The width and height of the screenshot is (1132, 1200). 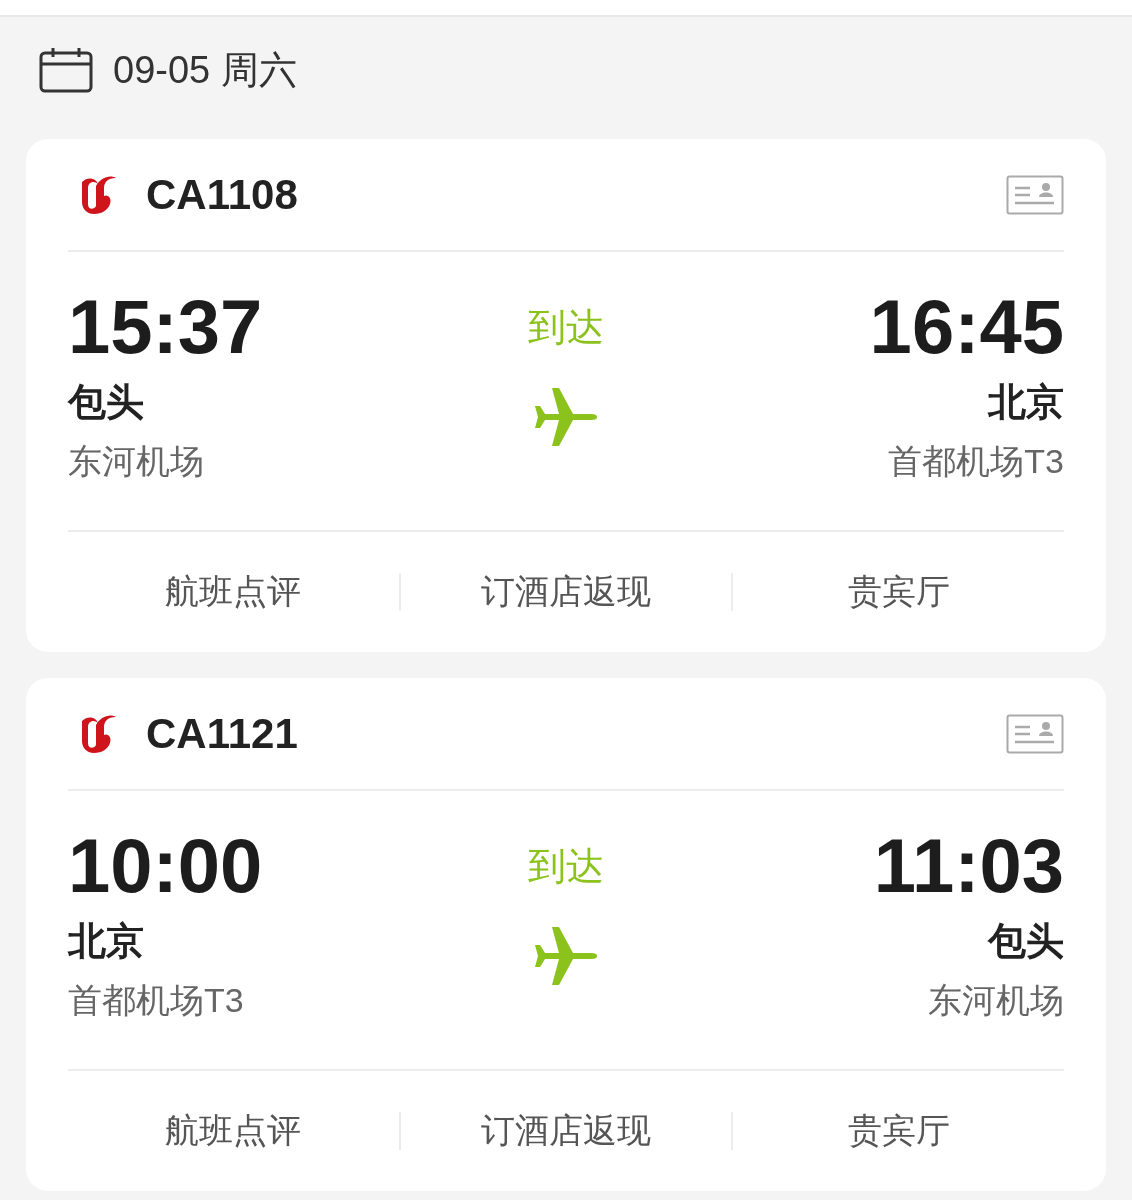 I want to click on arrival-time: 11:03, so click(x=968, y=866).